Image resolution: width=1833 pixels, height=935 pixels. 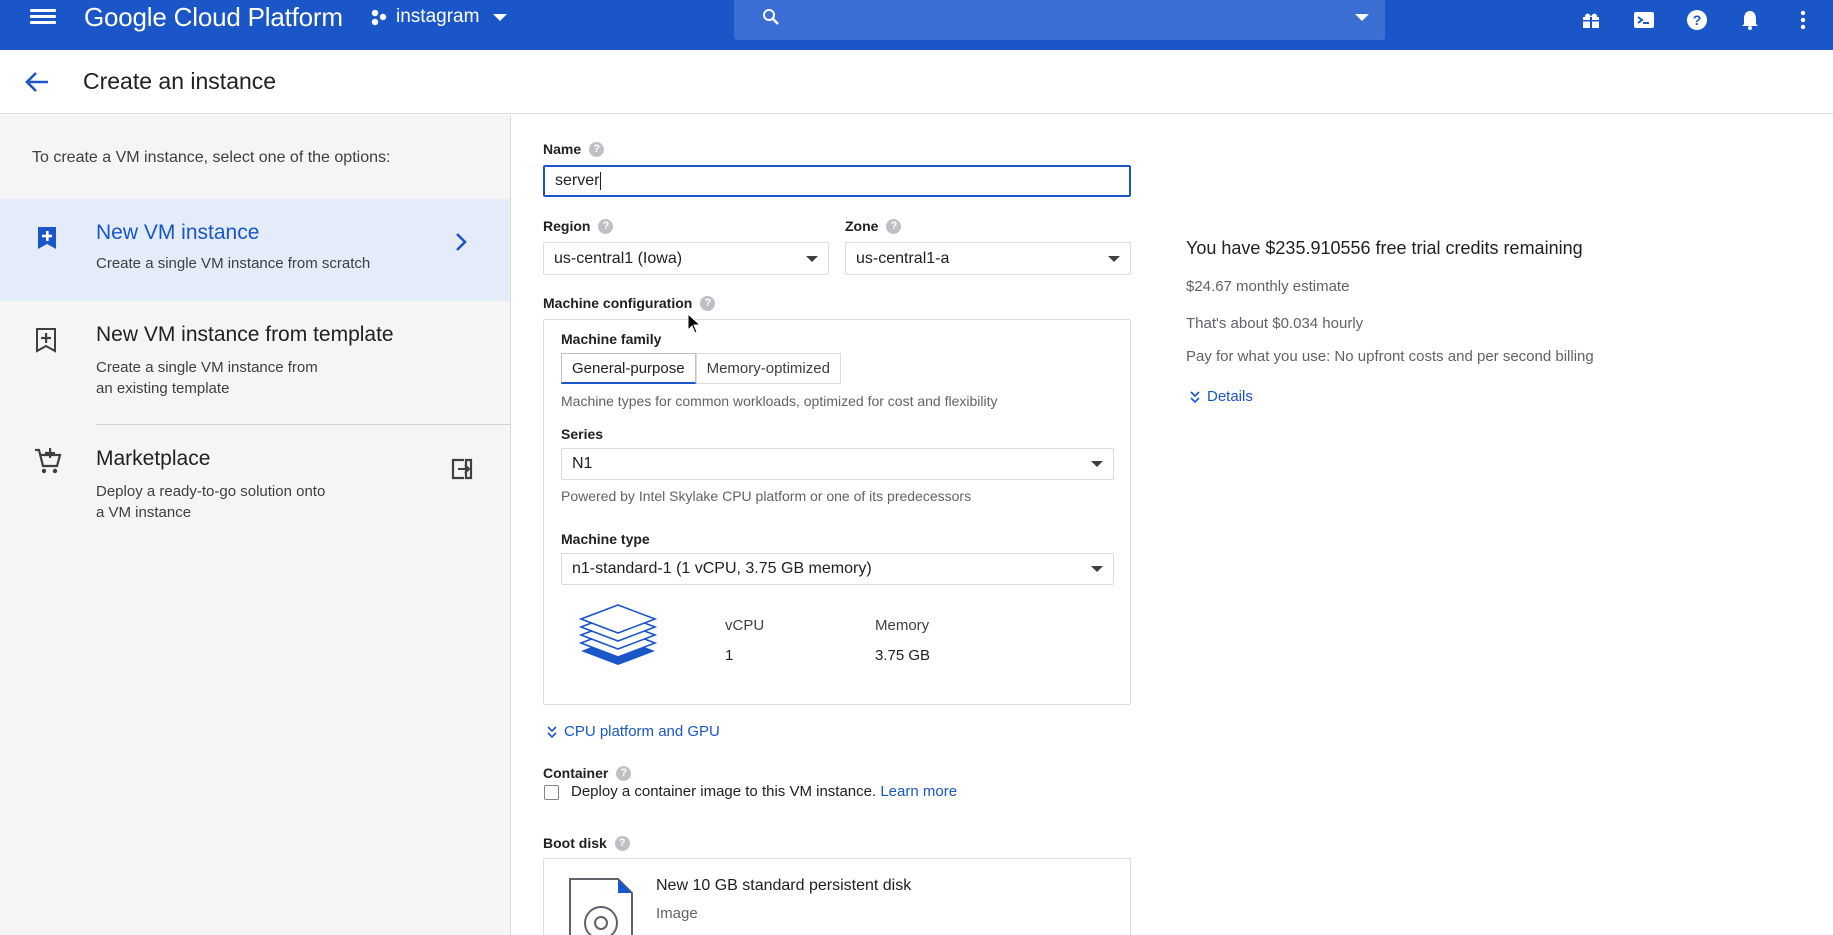 What do you see at coordinates (642, 731) in the screenshot?
I see `cpu-platform-gpu-text: CPU platform and GPU` at bounding box center [642, 731].